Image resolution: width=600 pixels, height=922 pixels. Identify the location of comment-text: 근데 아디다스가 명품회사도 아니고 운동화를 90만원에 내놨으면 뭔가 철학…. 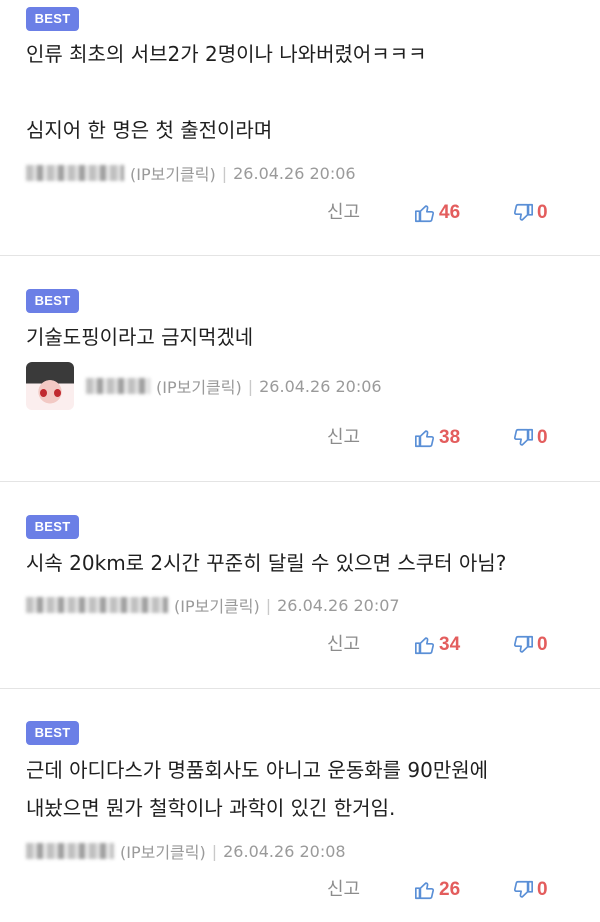
(257, 789).